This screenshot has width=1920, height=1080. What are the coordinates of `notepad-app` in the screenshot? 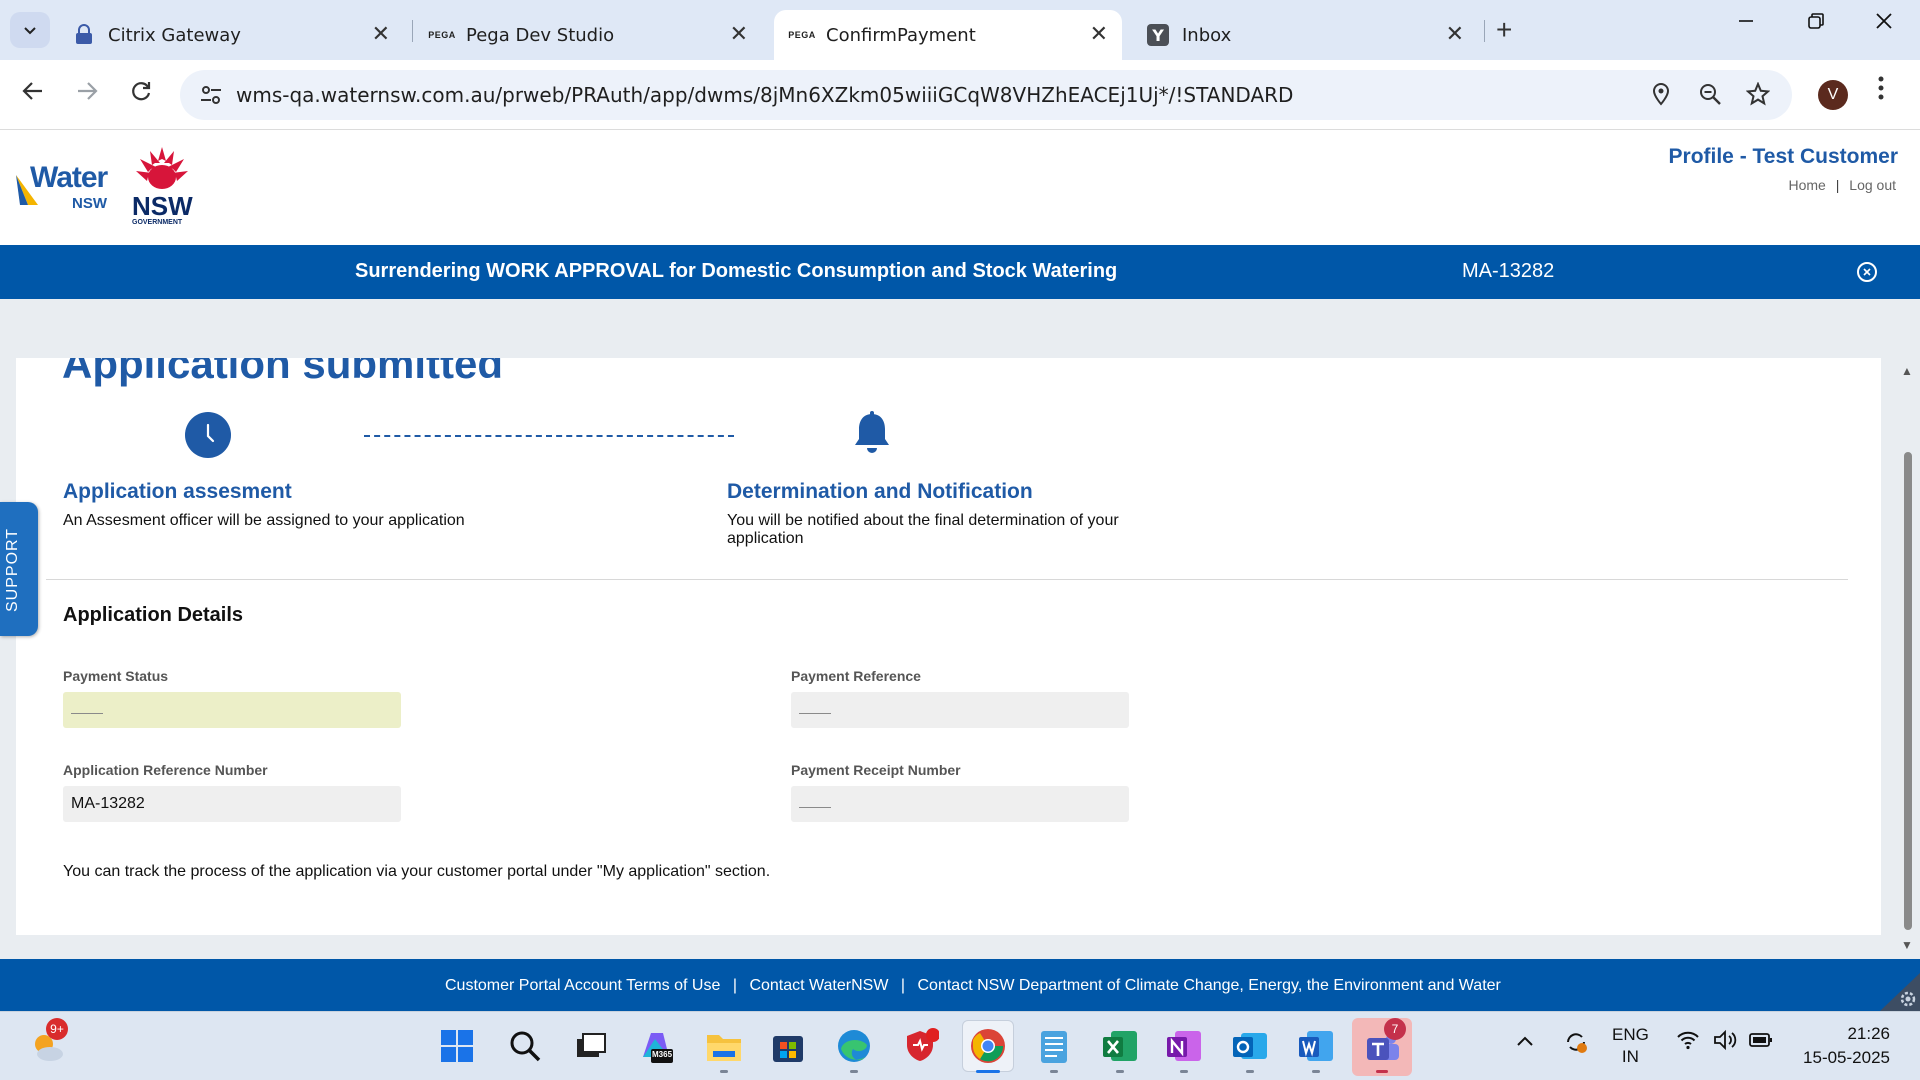 It's located at (1054, 1046).